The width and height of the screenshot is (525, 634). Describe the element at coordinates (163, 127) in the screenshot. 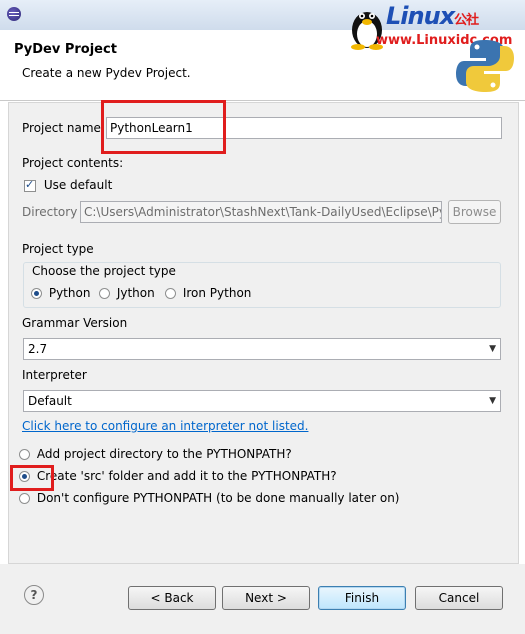

I see `project-name-highlight-box` at that location.